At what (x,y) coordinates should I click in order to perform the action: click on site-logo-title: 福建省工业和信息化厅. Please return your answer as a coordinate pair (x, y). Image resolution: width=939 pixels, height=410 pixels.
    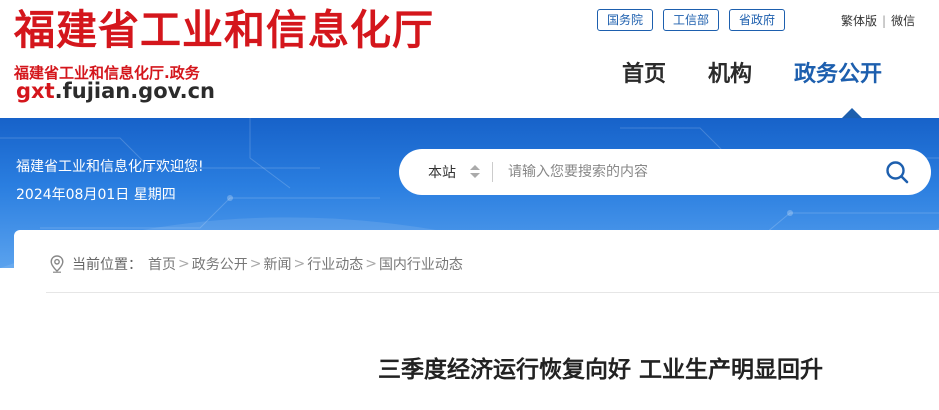
    Looking at the image, I should click on (224, 30).